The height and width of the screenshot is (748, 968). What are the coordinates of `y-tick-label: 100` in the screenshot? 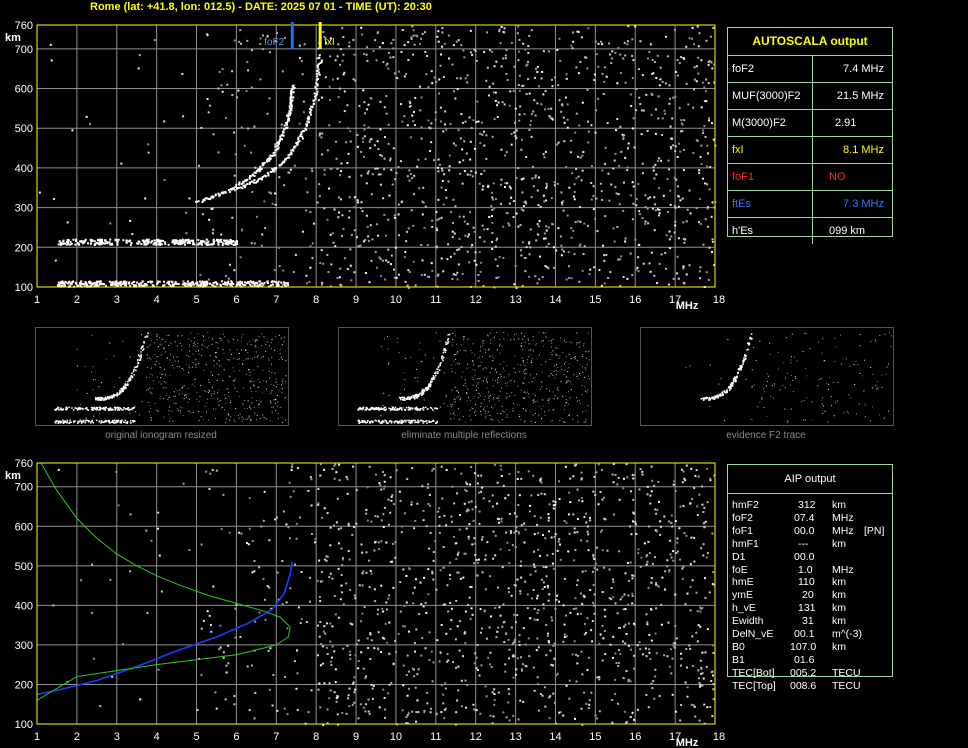 It's located at (24, 725).